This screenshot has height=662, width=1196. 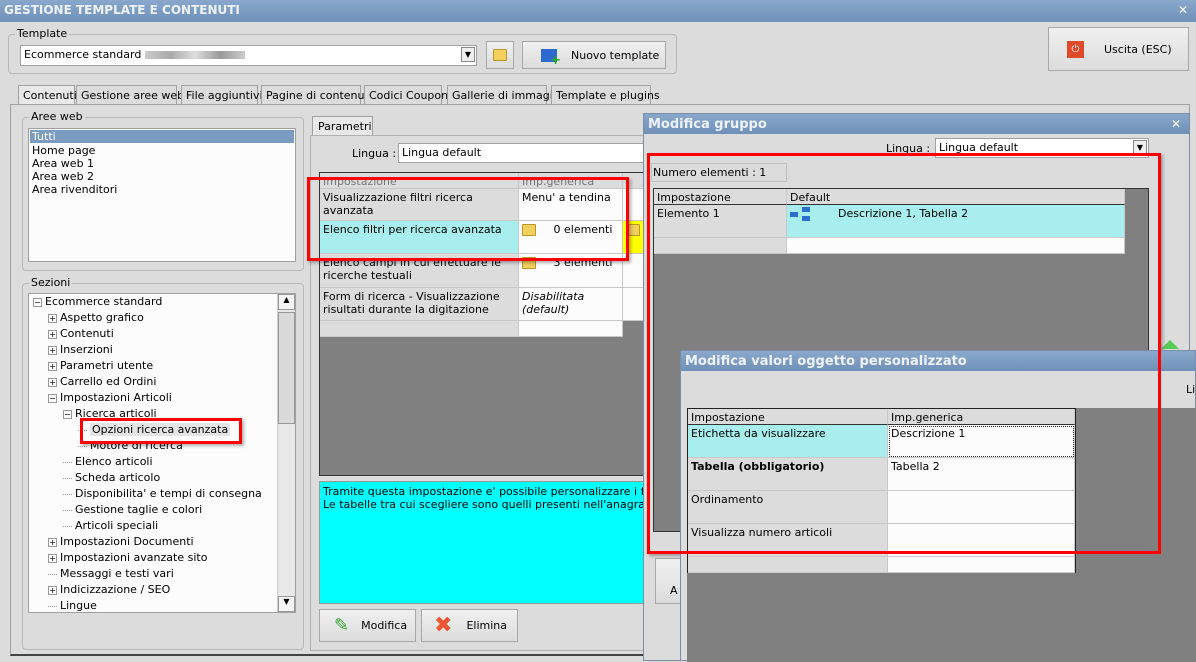 I want to click on delete-icon: ✖, so click(x=443, y=625).